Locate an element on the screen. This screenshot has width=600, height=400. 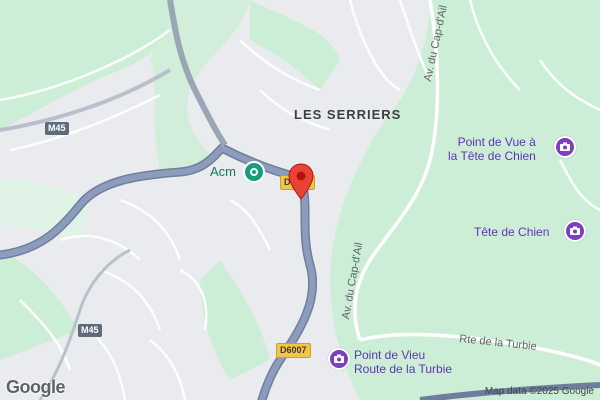
map-attribution: Map data ©2025 Google is located at coordinates (539, 391).